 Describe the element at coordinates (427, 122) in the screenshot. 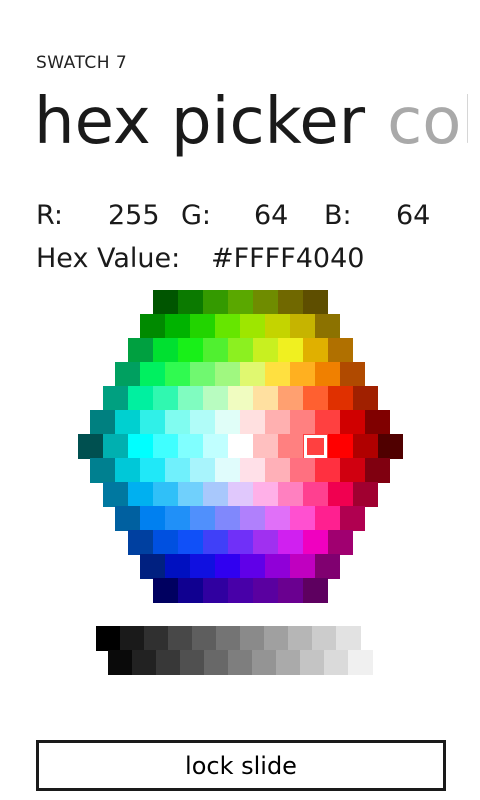

I see `pivot-item-colors: colo` at that location.